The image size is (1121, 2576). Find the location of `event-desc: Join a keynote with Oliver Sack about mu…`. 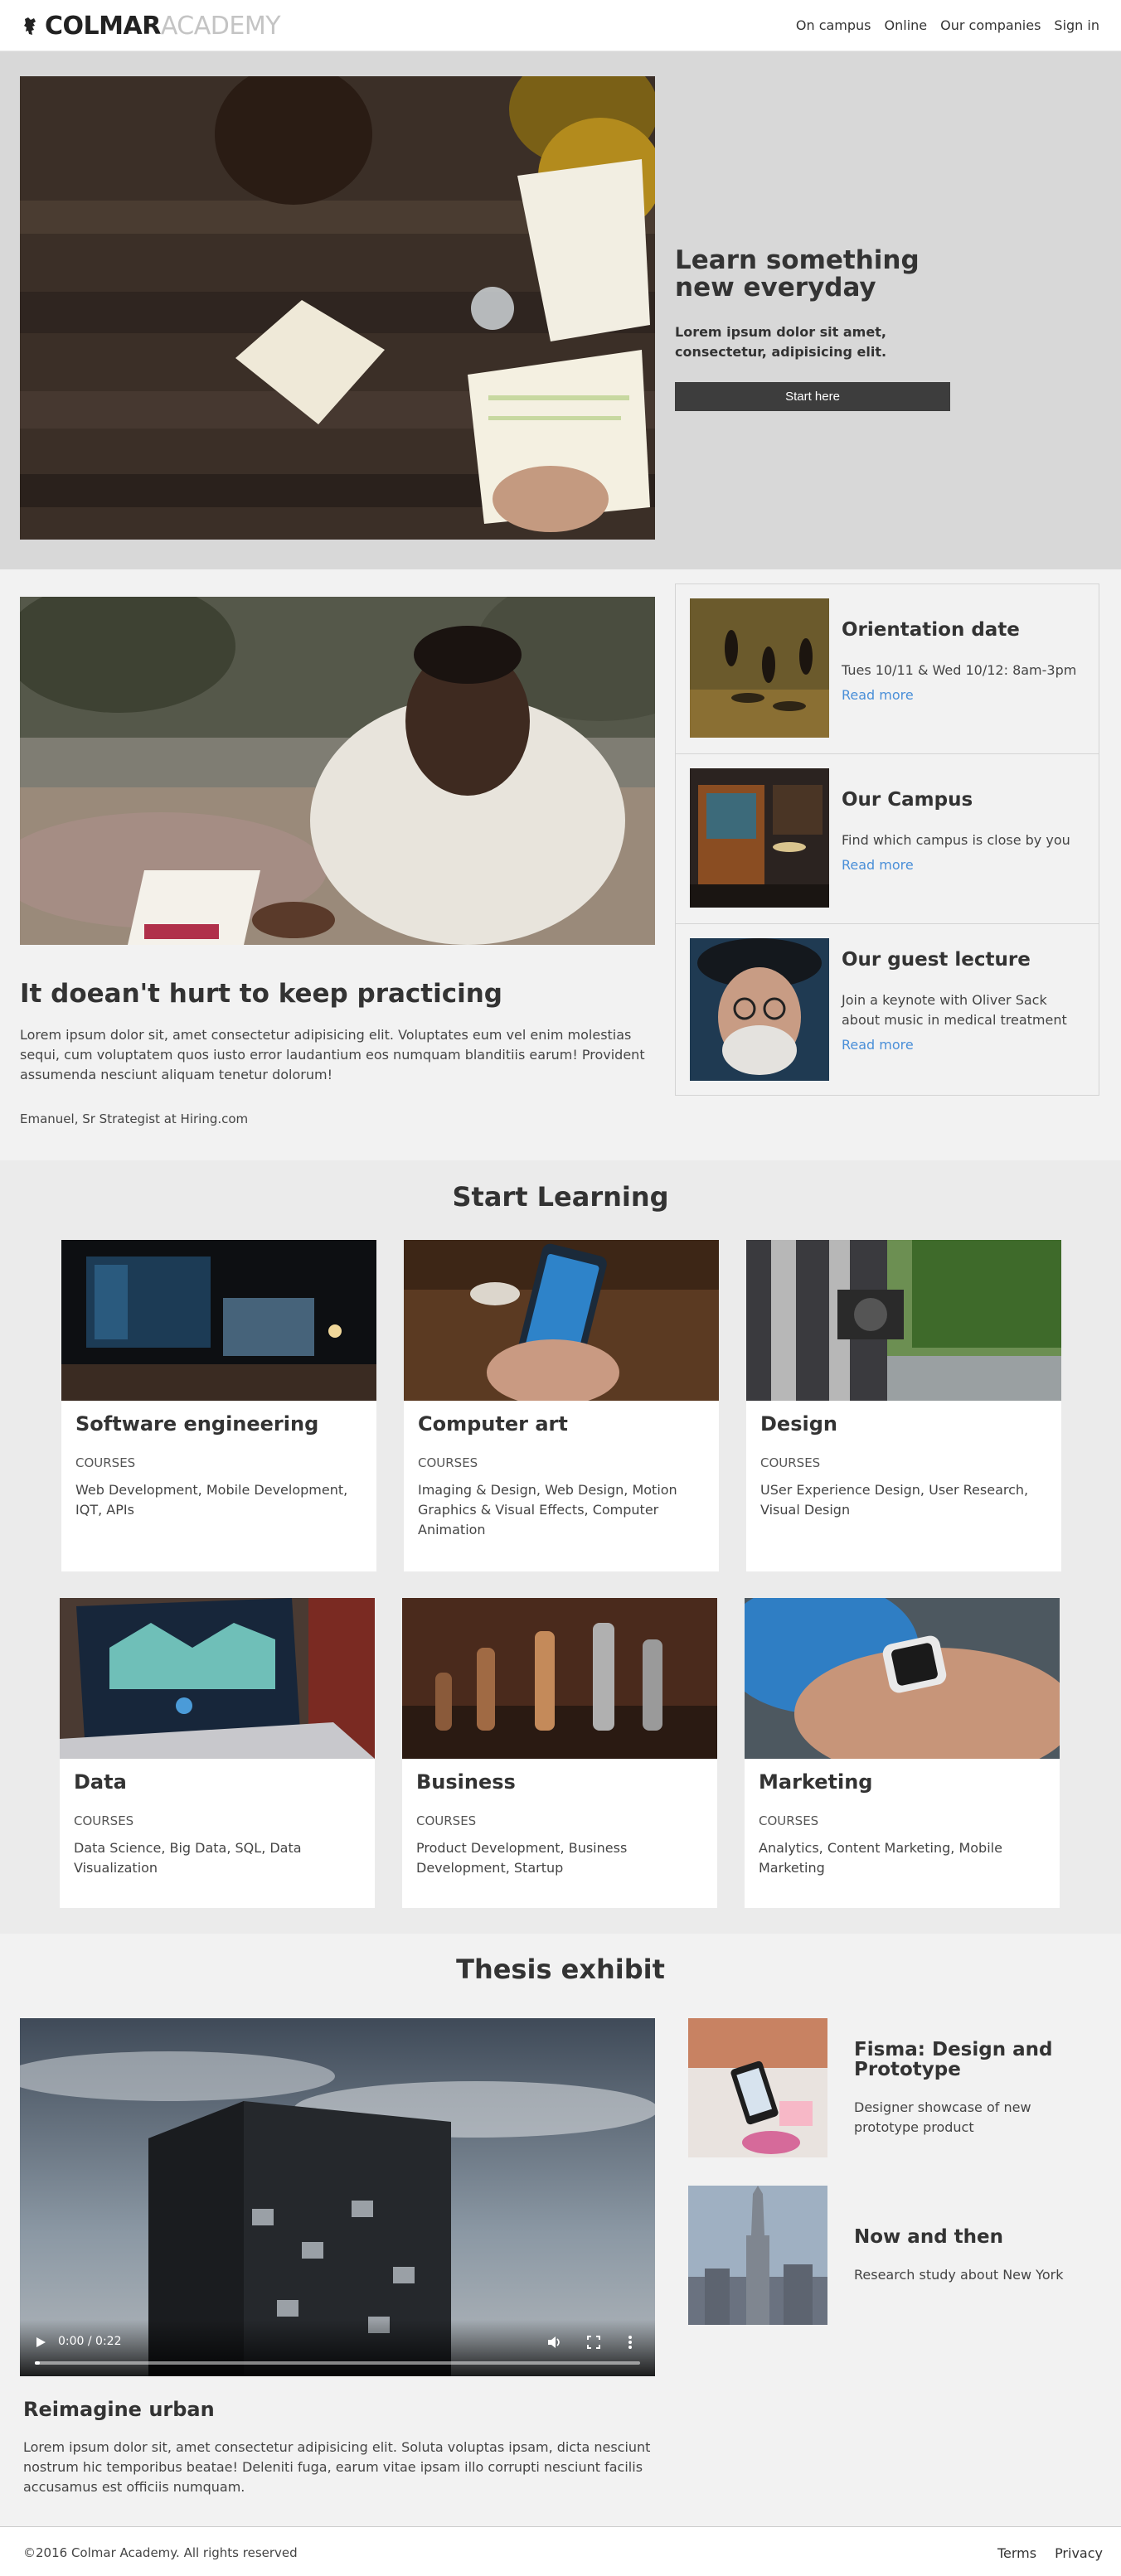

event-desc: Join a keynote with Oliver Sack about mu… is located at coordinates (954, 1010).